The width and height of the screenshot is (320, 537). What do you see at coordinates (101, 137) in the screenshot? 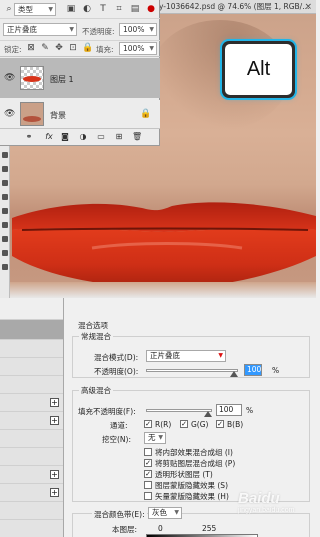
I see `group-folder-icon: ▭` at bounding box center [101, 137].